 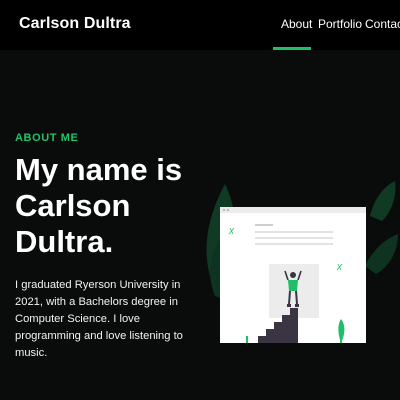 What do you see at coordinates (75, 24) in the screenshot?
I see `brand-logo: Carlson Dultra` at bounding box center [75, 24].